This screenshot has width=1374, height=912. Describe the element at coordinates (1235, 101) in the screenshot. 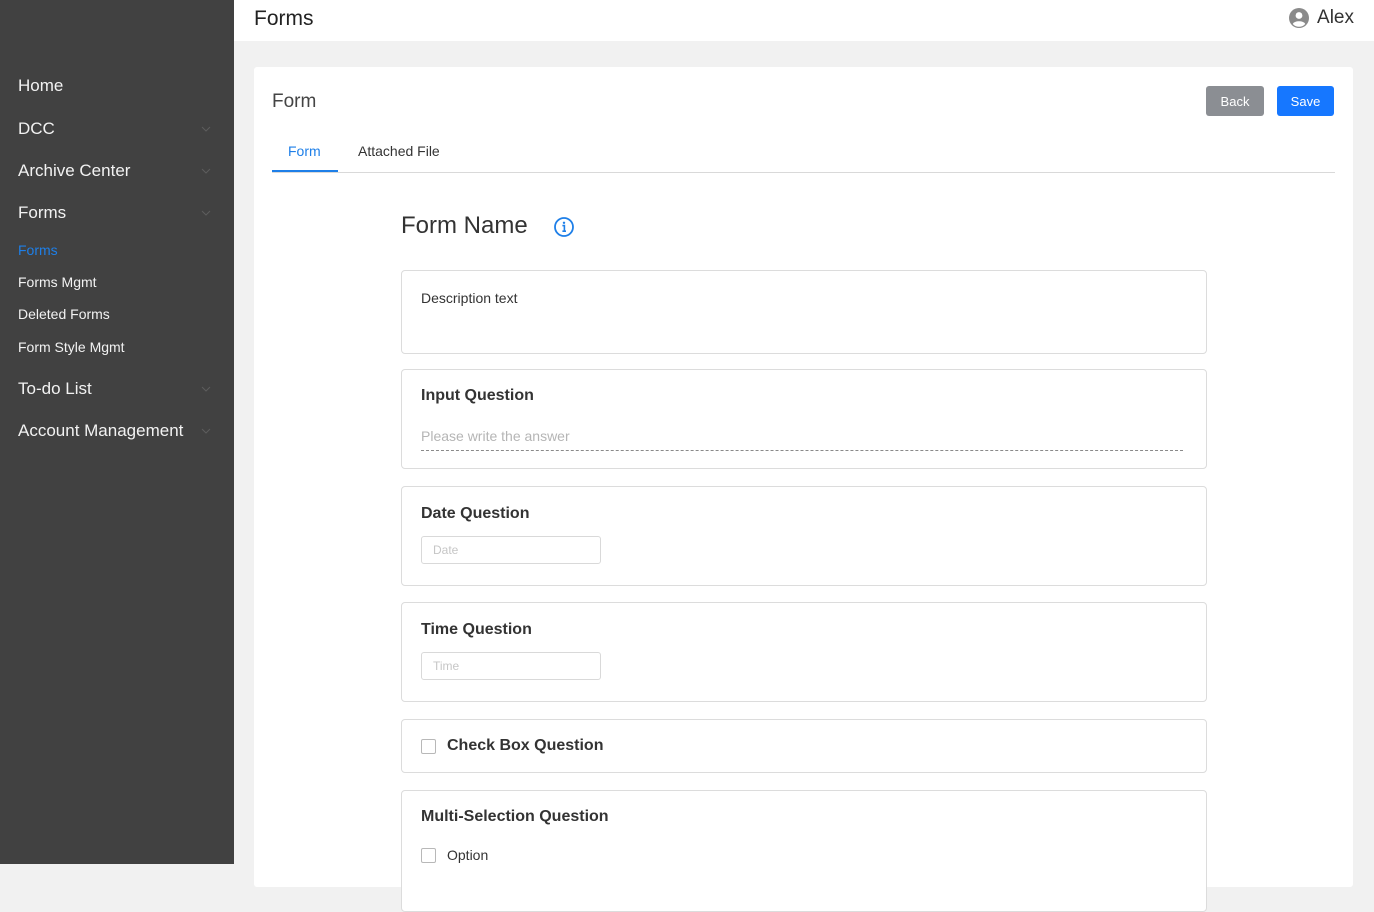

I see `back-button: Back` at that location.